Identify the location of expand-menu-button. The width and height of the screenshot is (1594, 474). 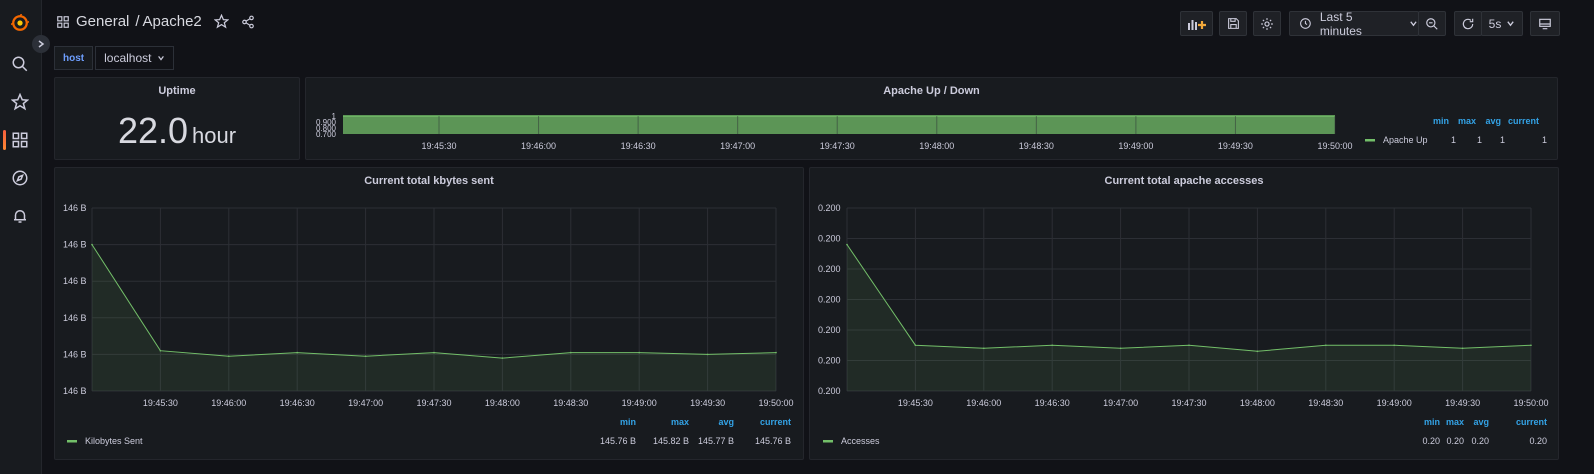
(41, 44).